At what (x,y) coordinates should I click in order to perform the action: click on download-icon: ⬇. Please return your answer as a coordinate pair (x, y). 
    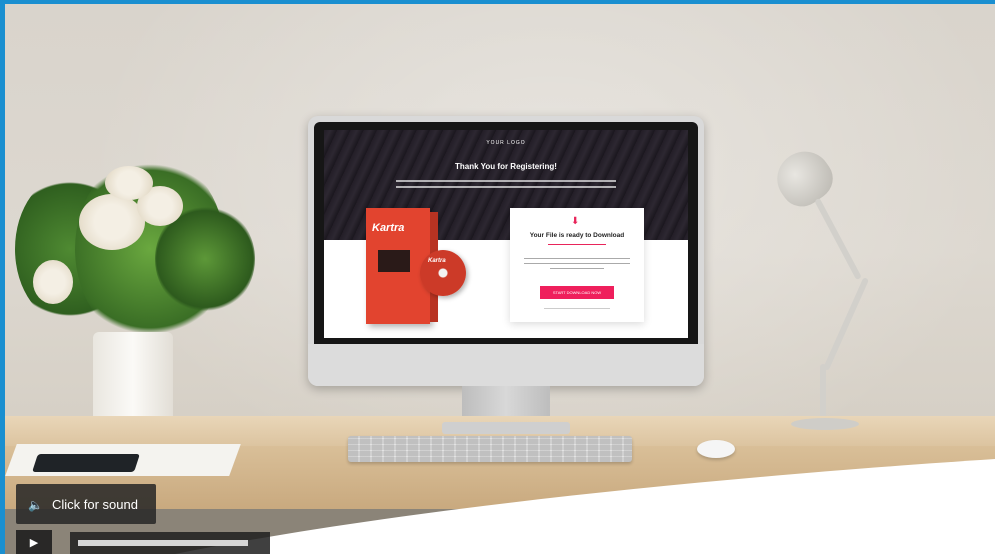
    Looking at the image, I should click on (575, 221).